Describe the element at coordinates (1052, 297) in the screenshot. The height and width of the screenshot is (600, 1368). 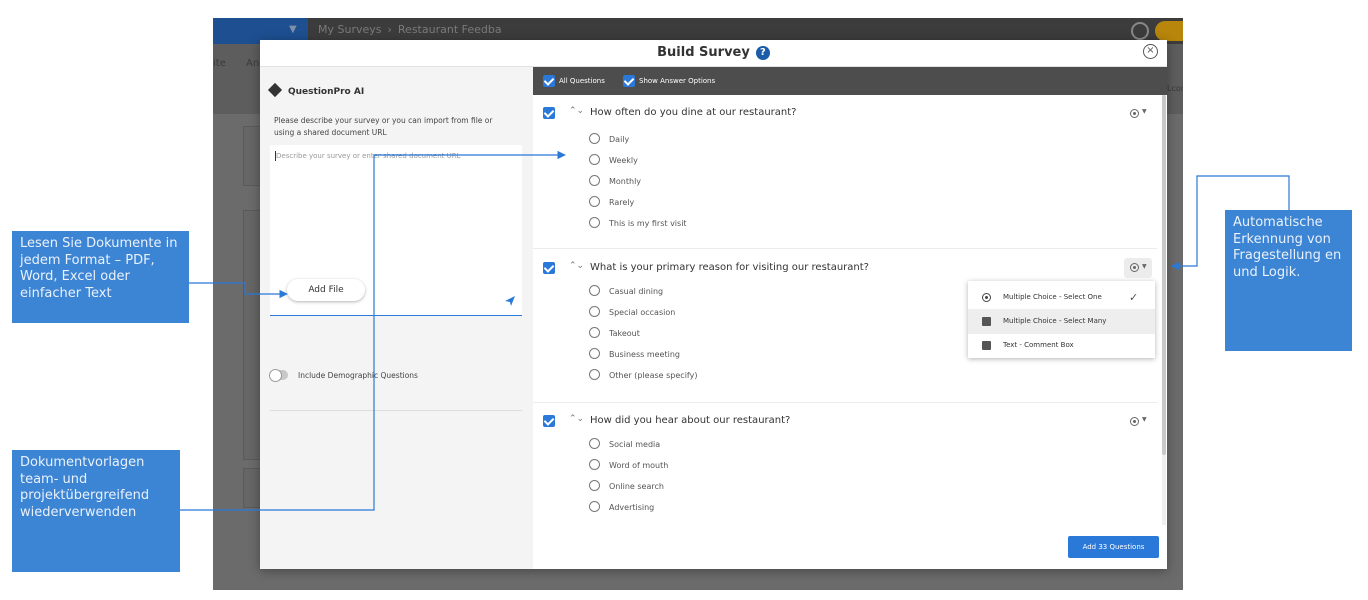
I see `menu-item-label: Multiple Choice - Select One` at that location.